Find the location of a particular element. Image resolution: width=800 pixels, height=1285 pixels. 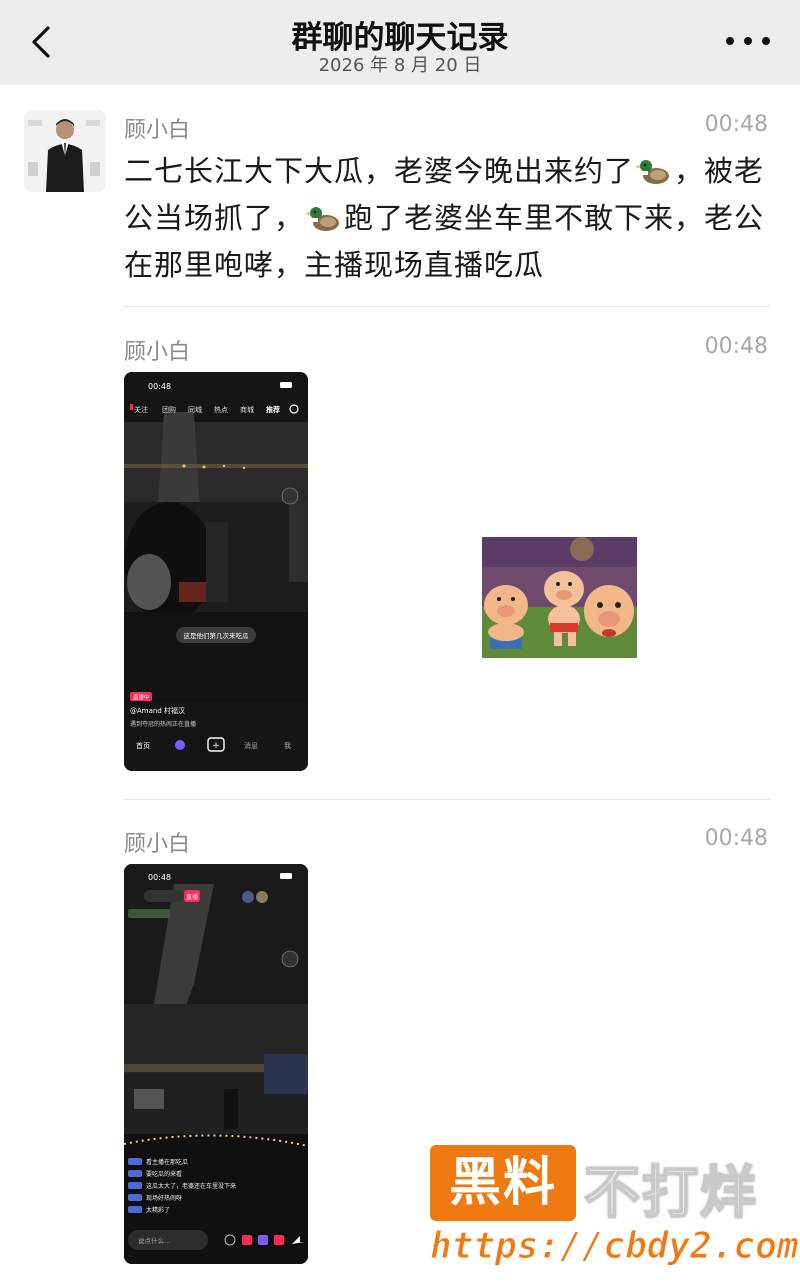

video-username: @Amand 村福汉 is located at coordinates (157, 710).